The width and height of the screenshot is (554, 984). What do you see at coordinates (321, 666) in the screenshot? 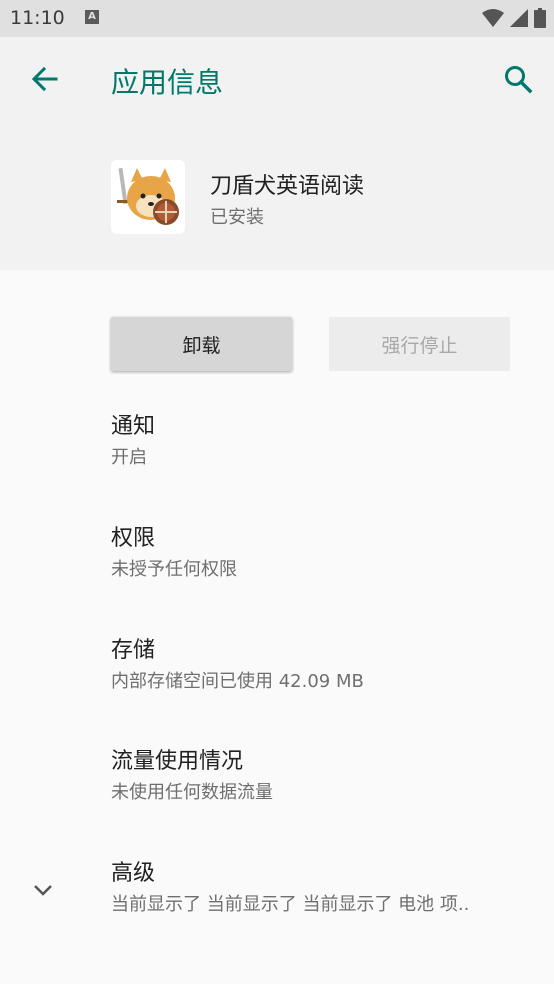
I see `settings-item-storage: 存储 内部存储空间已使用 42.09 MB` at bounding box center [321, 666].